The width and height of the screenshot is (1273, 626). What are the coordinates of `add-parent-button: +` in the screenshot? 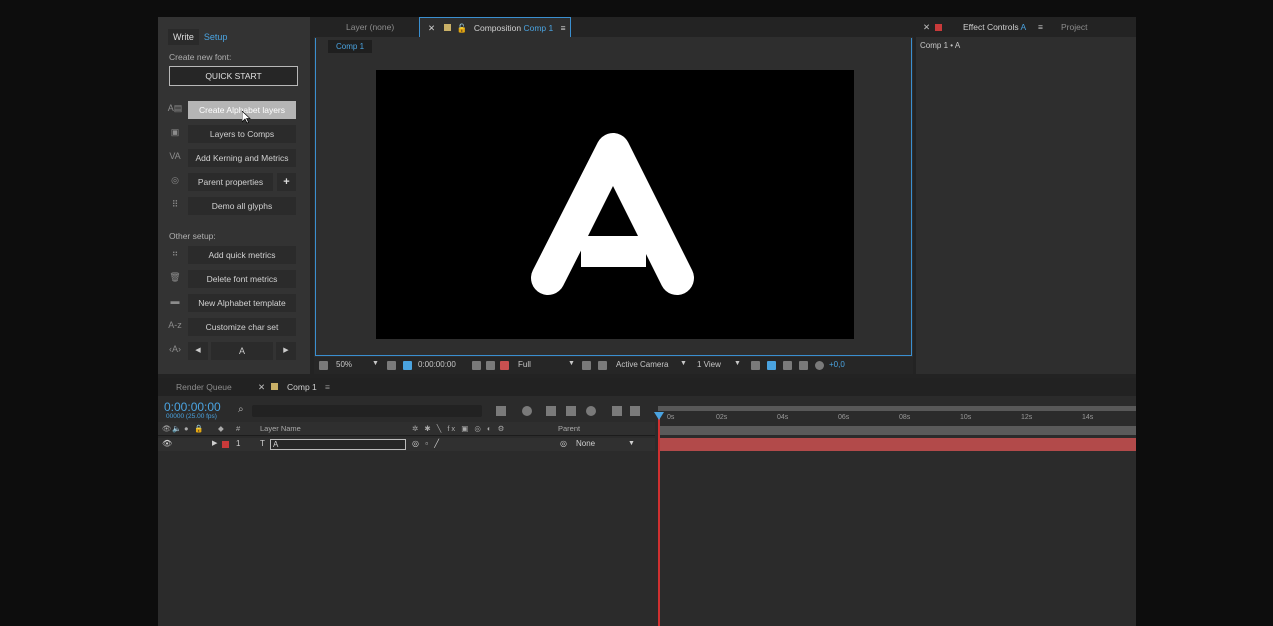 It's located at (286, 182).